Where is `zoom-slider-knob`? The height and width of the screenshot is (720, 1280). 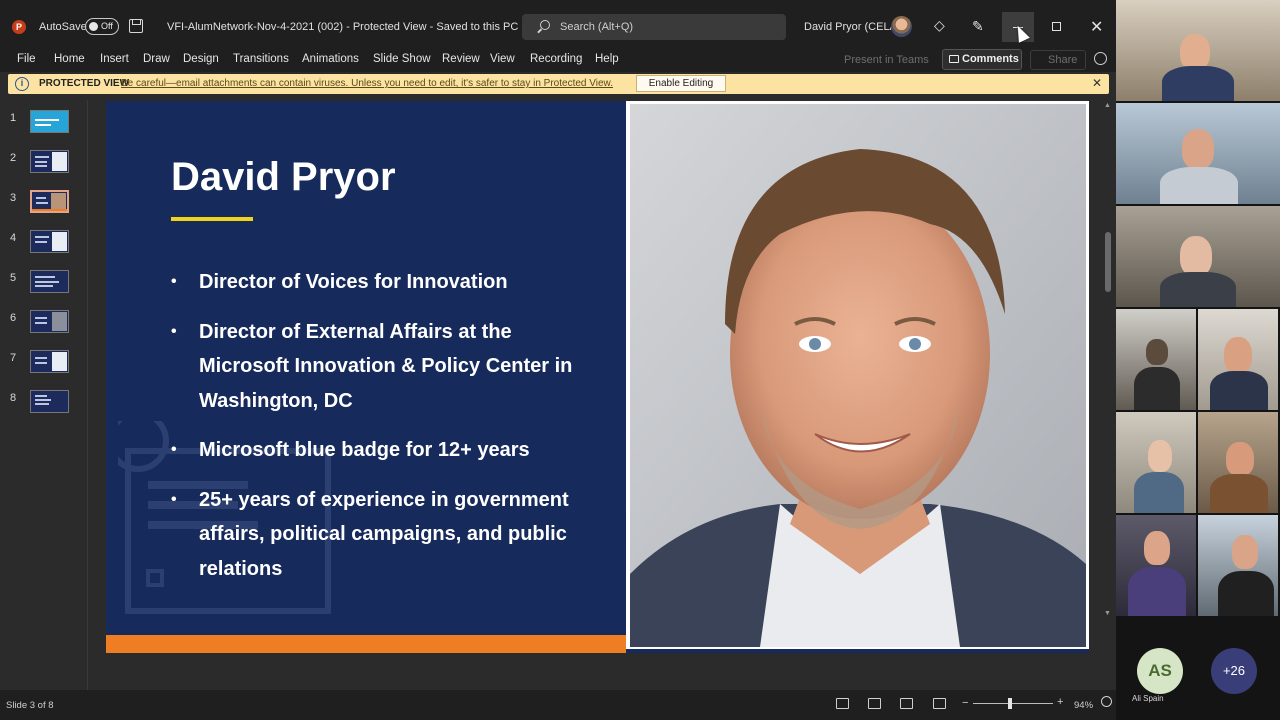
zoom-slider-knob is located at coordinates (1010, 703).